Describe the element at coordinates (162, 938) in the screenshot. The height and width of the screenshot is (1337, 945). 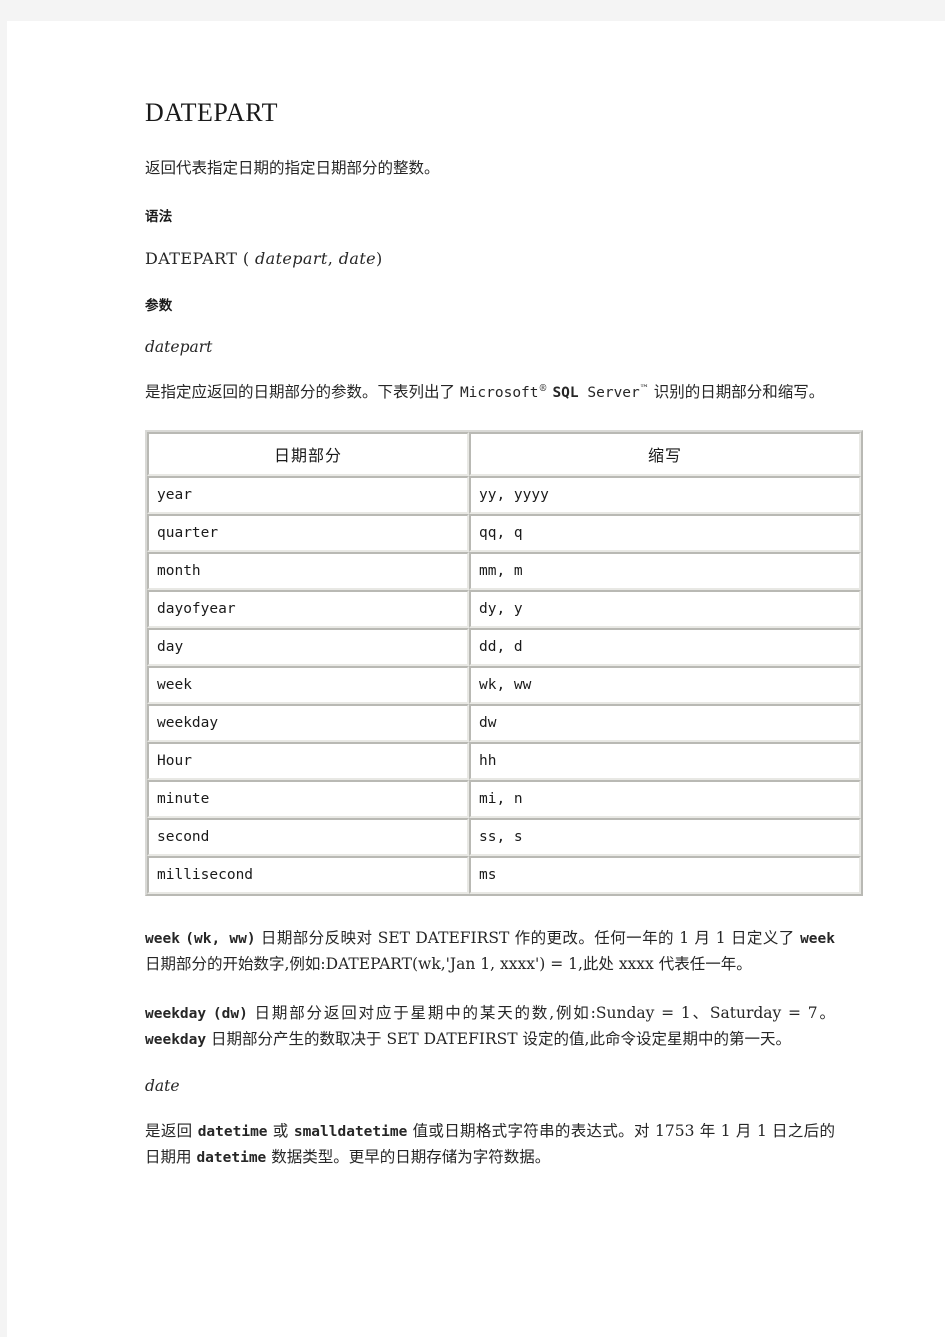
I see `note-week-term: week` at that location.